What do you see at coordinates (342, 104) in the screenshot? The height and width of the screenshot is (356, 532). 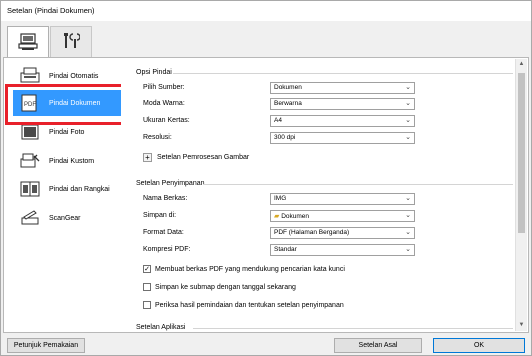 I see `color-mode-select: Berwarna ⌄` at bounding box center [342, 104].